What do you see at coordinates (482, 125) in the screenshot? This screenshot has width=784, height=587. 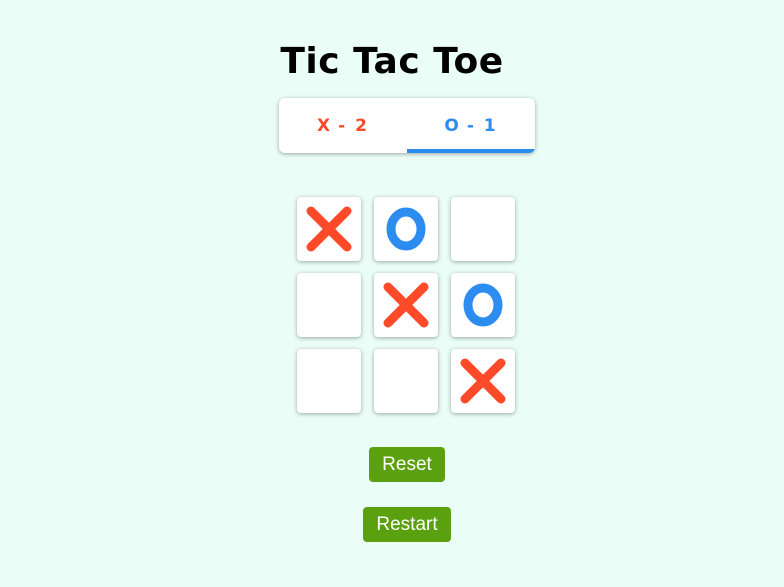 I see `score-o-value: - 1` at bounding box center [482, 125].